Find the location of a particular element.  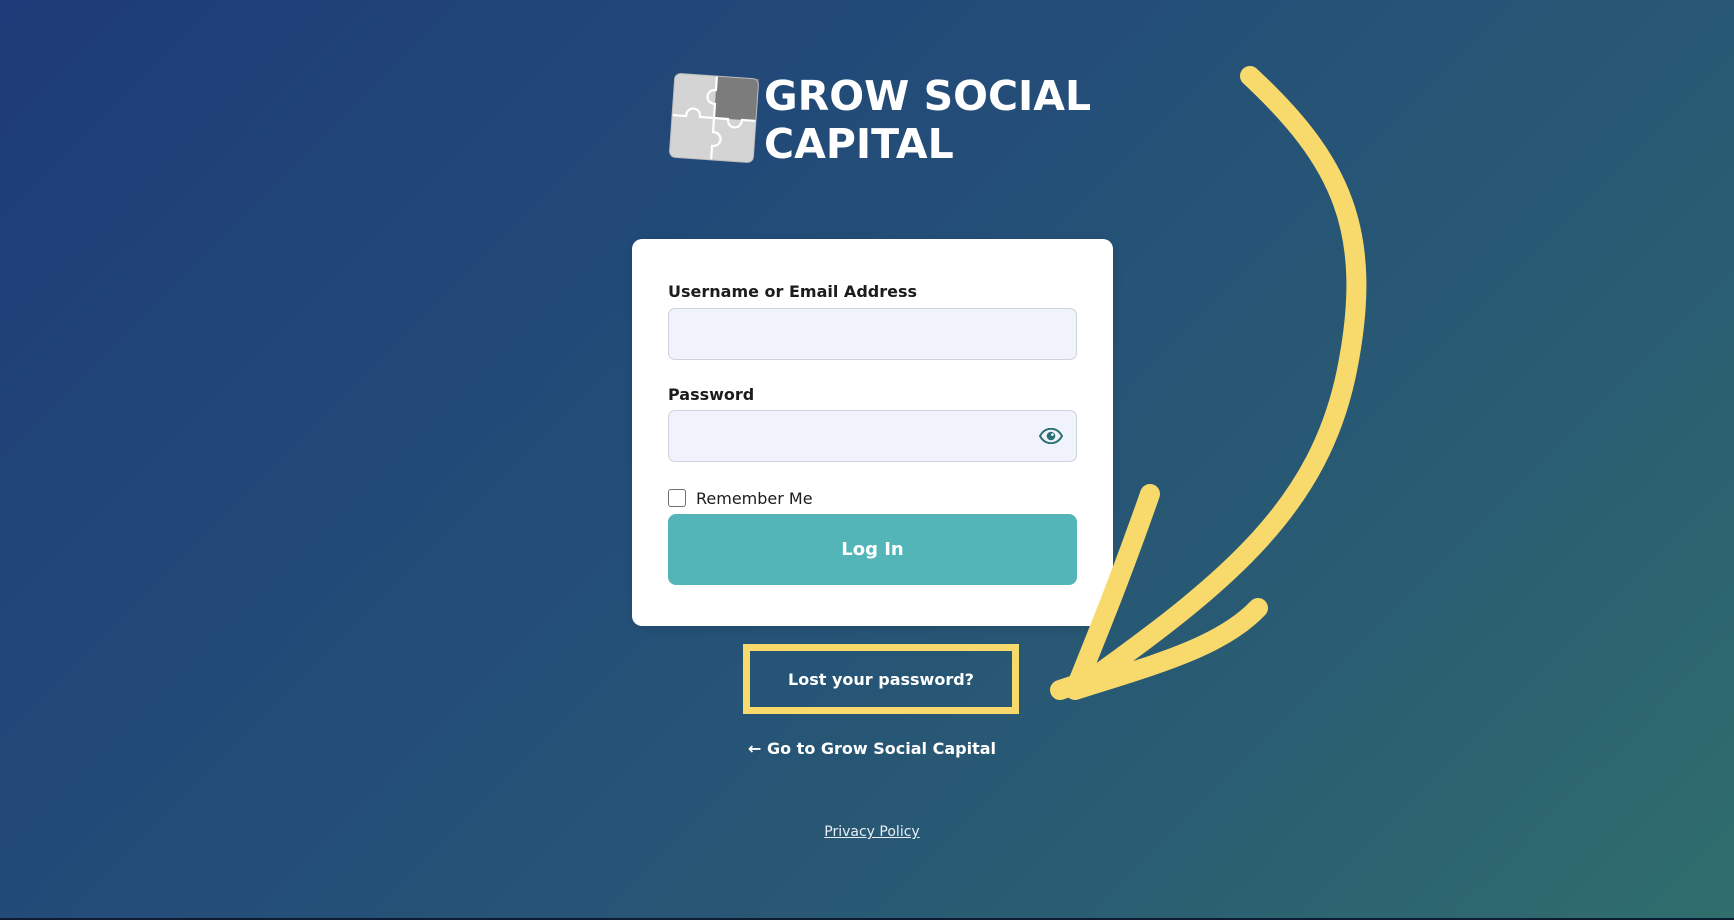

username-input is located at coordinates (872, 334).